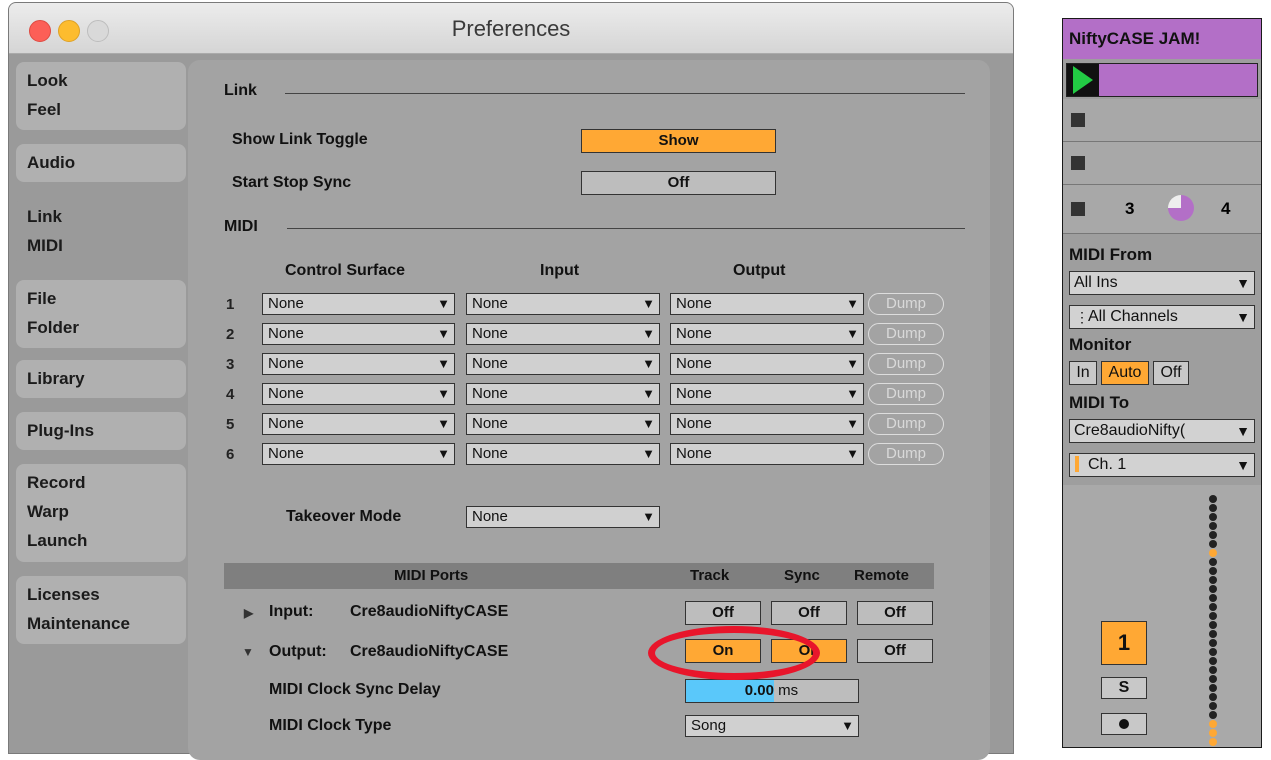  Describe the element at coordinates (78, 623) in the screenshot. I see `nav-label: Maintenance` at that location.